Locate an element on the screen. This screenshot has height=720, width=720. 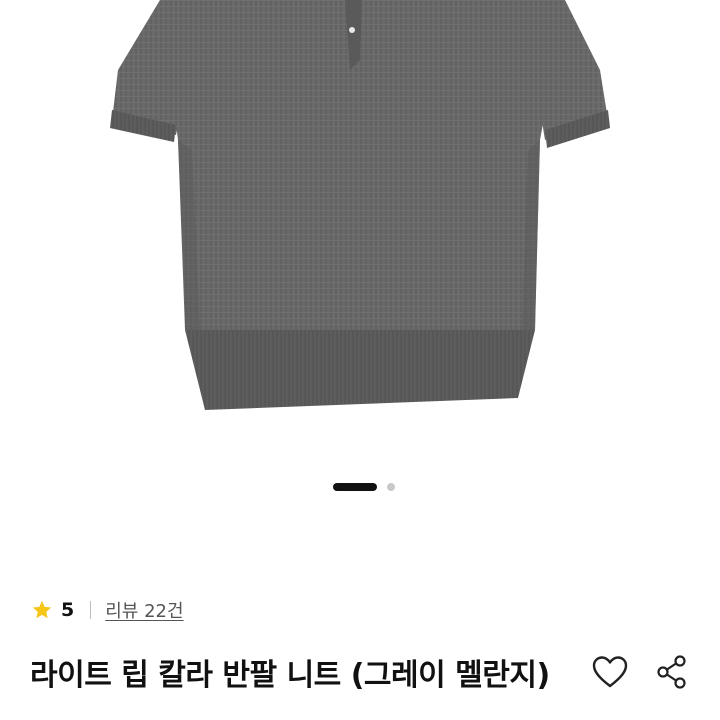
carousel-pager is located at coordinates (360, 487).